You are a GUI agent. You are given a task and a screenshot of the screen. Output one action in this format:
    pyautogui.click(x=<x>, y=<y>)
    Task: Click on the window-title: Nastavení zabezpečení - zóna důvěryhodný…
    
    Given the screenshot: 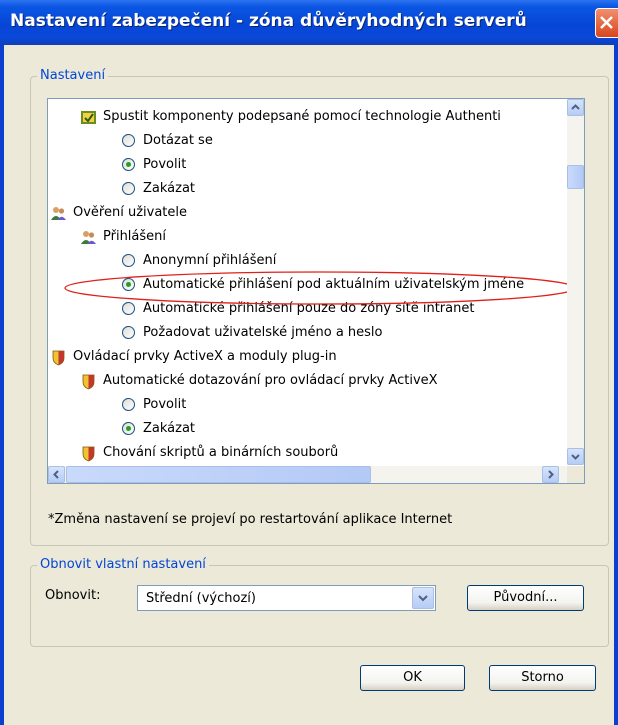 What is the action you would take?
    pyautogui.click(x=268, y=21)
    